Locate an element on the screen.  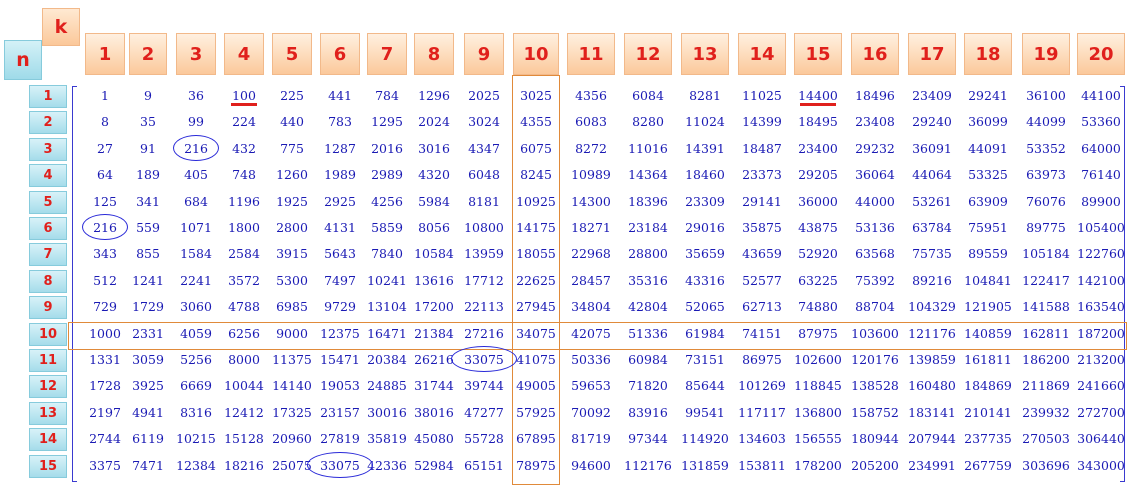
cell-n1-k3: 36 is located at coordinates (196, 95).